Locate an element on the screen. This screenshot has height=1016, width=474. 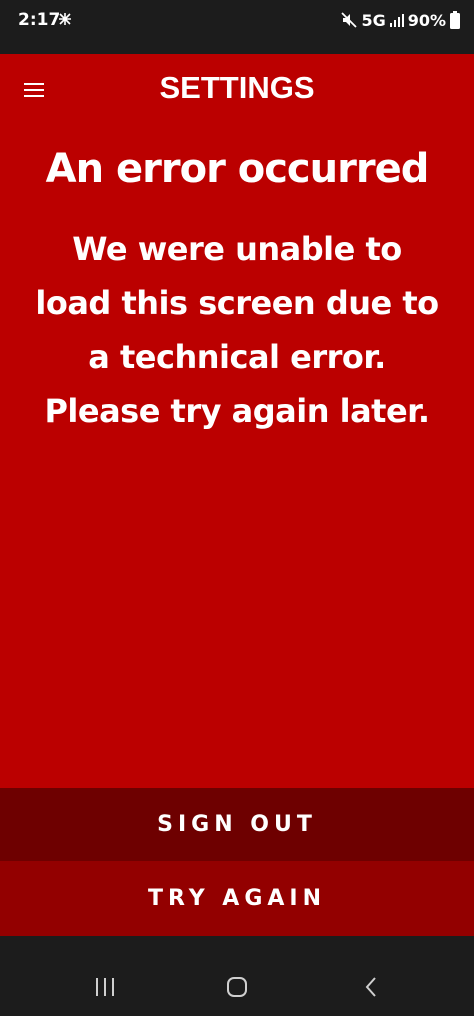
recents-icon is located at coordinates (105, 987).